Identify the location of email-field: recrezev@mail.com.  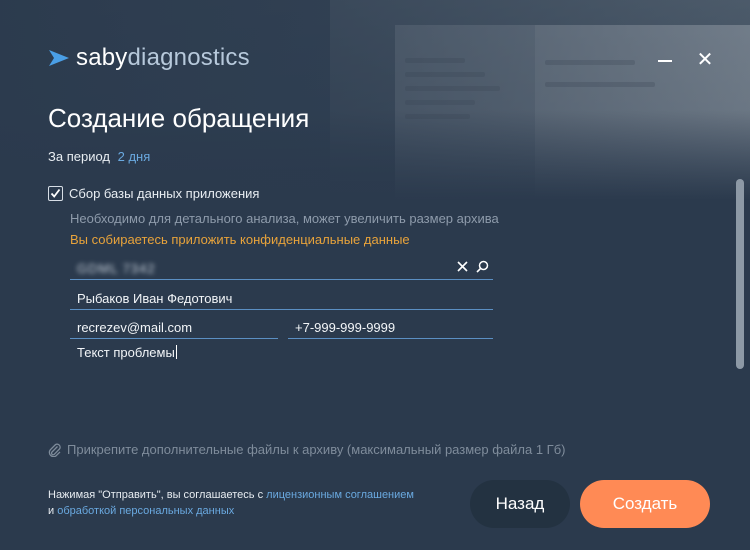
(174, 328).